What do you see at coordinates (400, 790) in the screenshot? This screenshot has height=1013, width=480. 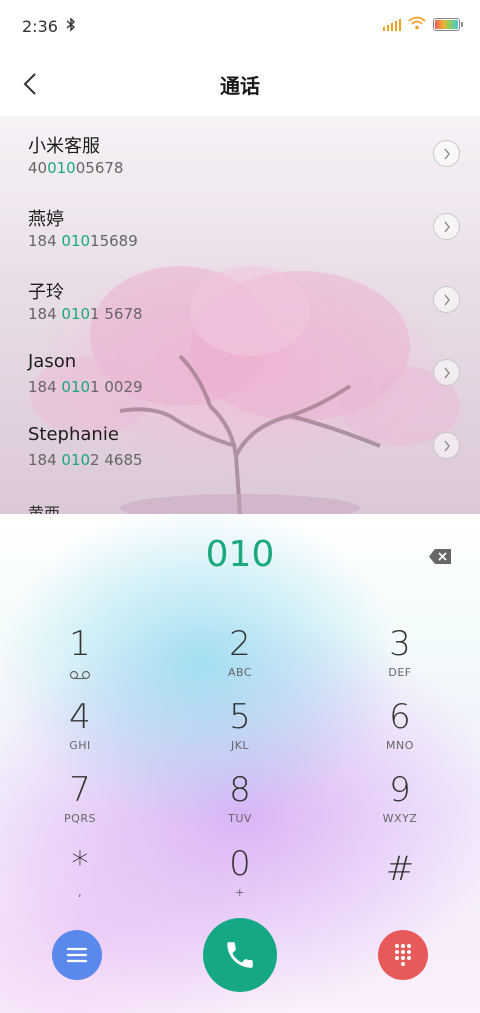 I see `key-digit: 9` at bounding box center [400, 790].